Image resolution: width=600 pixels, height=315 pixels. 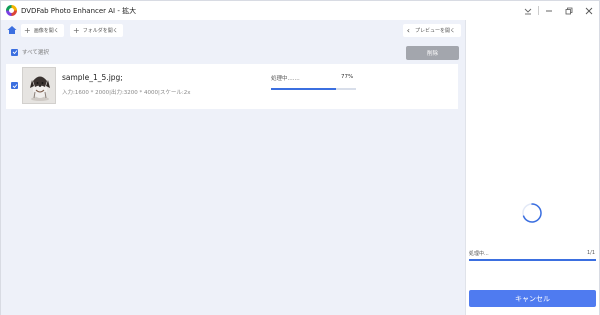 I want to click on item-progress-bar, so click(x=313, y=89).